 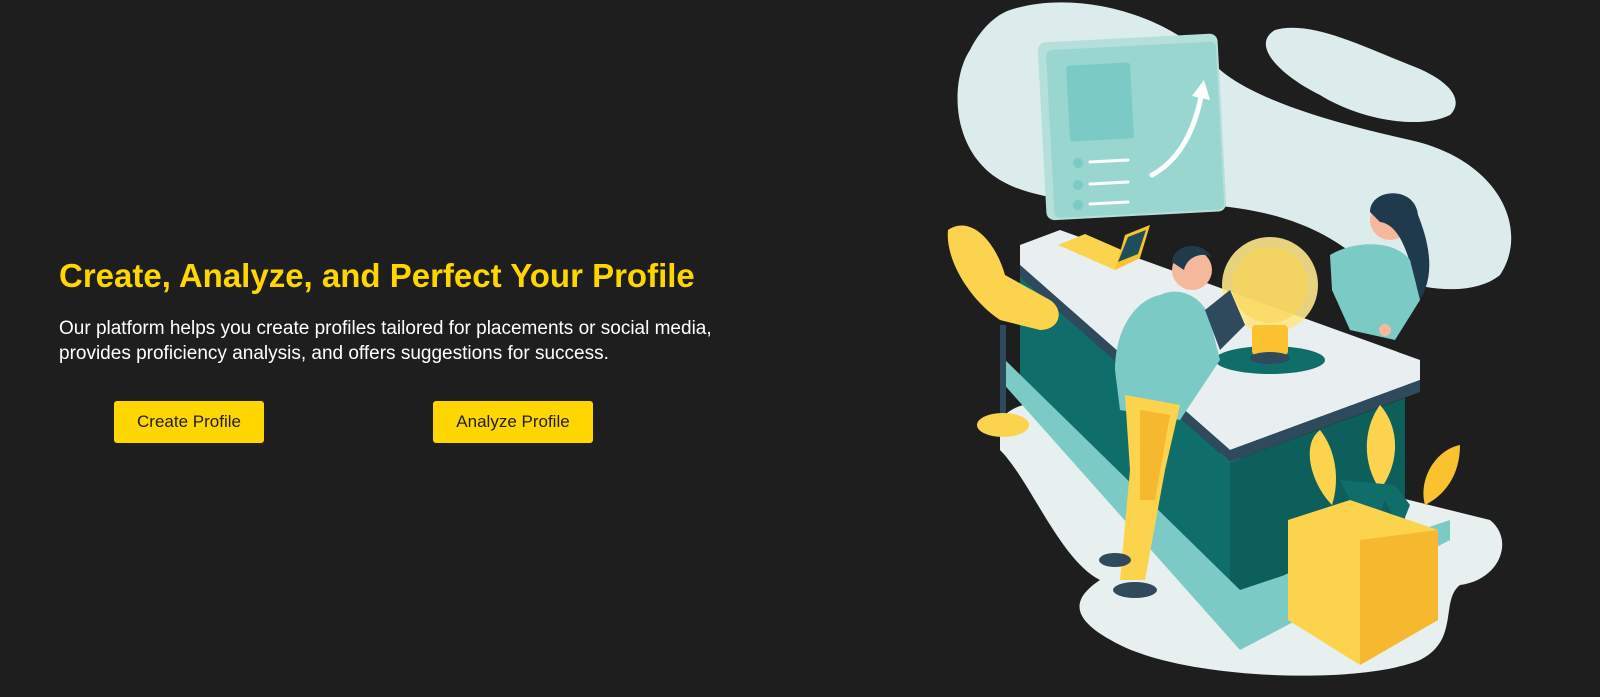 What do you see at coordinates (513, 422) in the screenshot?
I see `analyze-profile-button: Analyze Profile` at bounding box center [513, 422].